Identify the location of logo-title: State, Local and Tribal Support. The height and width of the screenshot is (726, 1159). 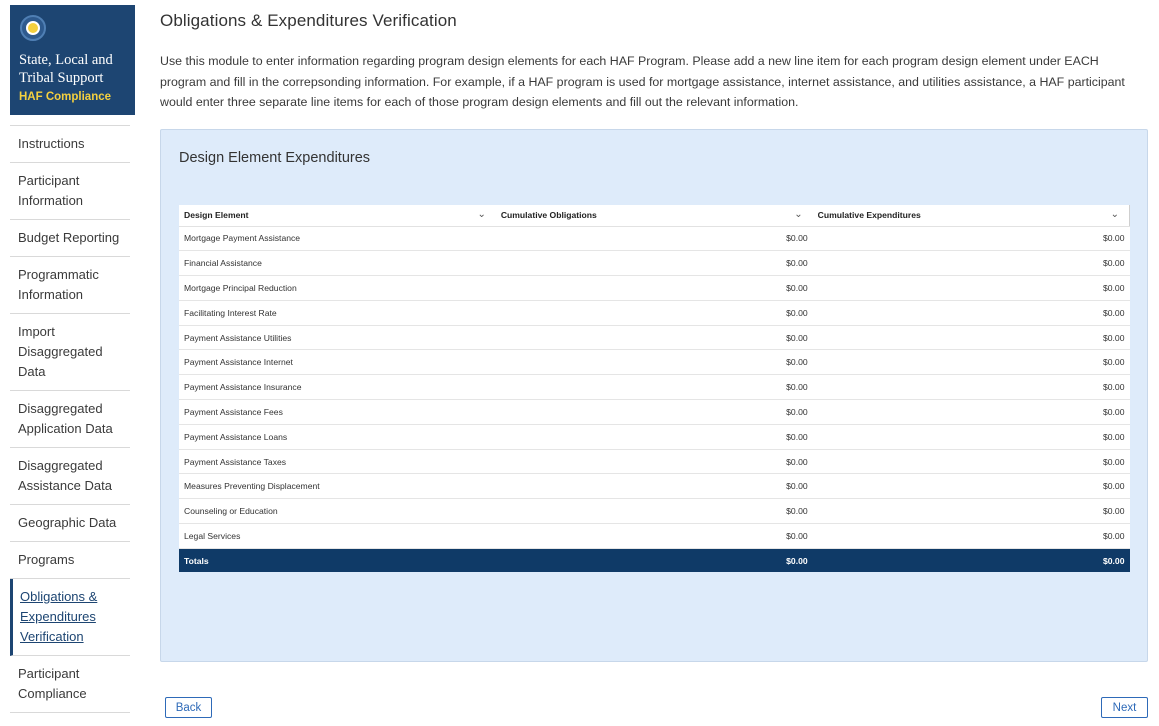
(66, 69).